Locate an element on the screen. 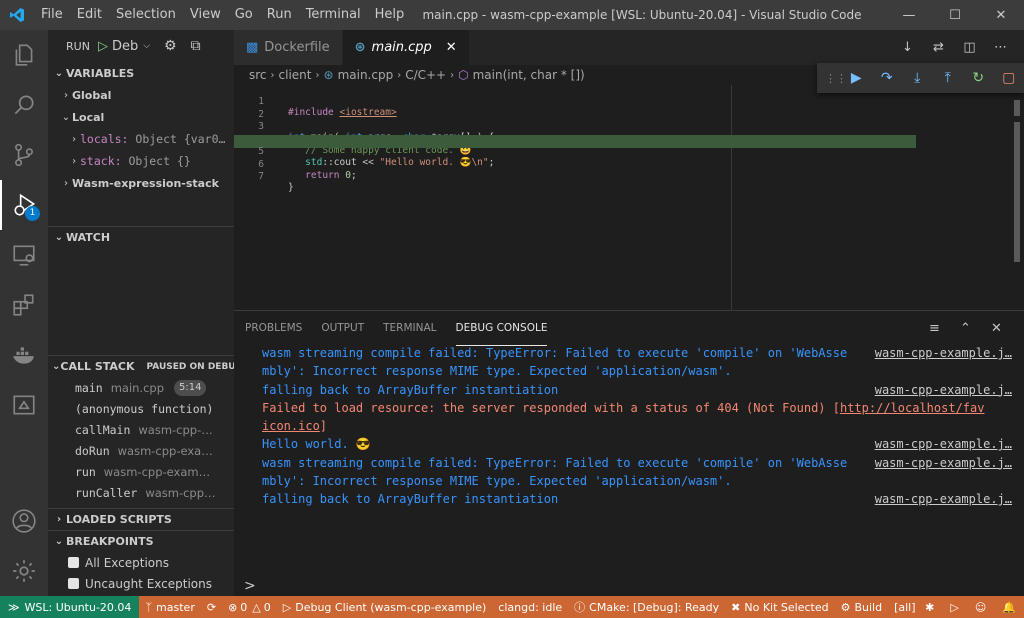 The height and width of the screenshot is (618, 1024). minimize-icon: — is located at coordinates (909, 15).